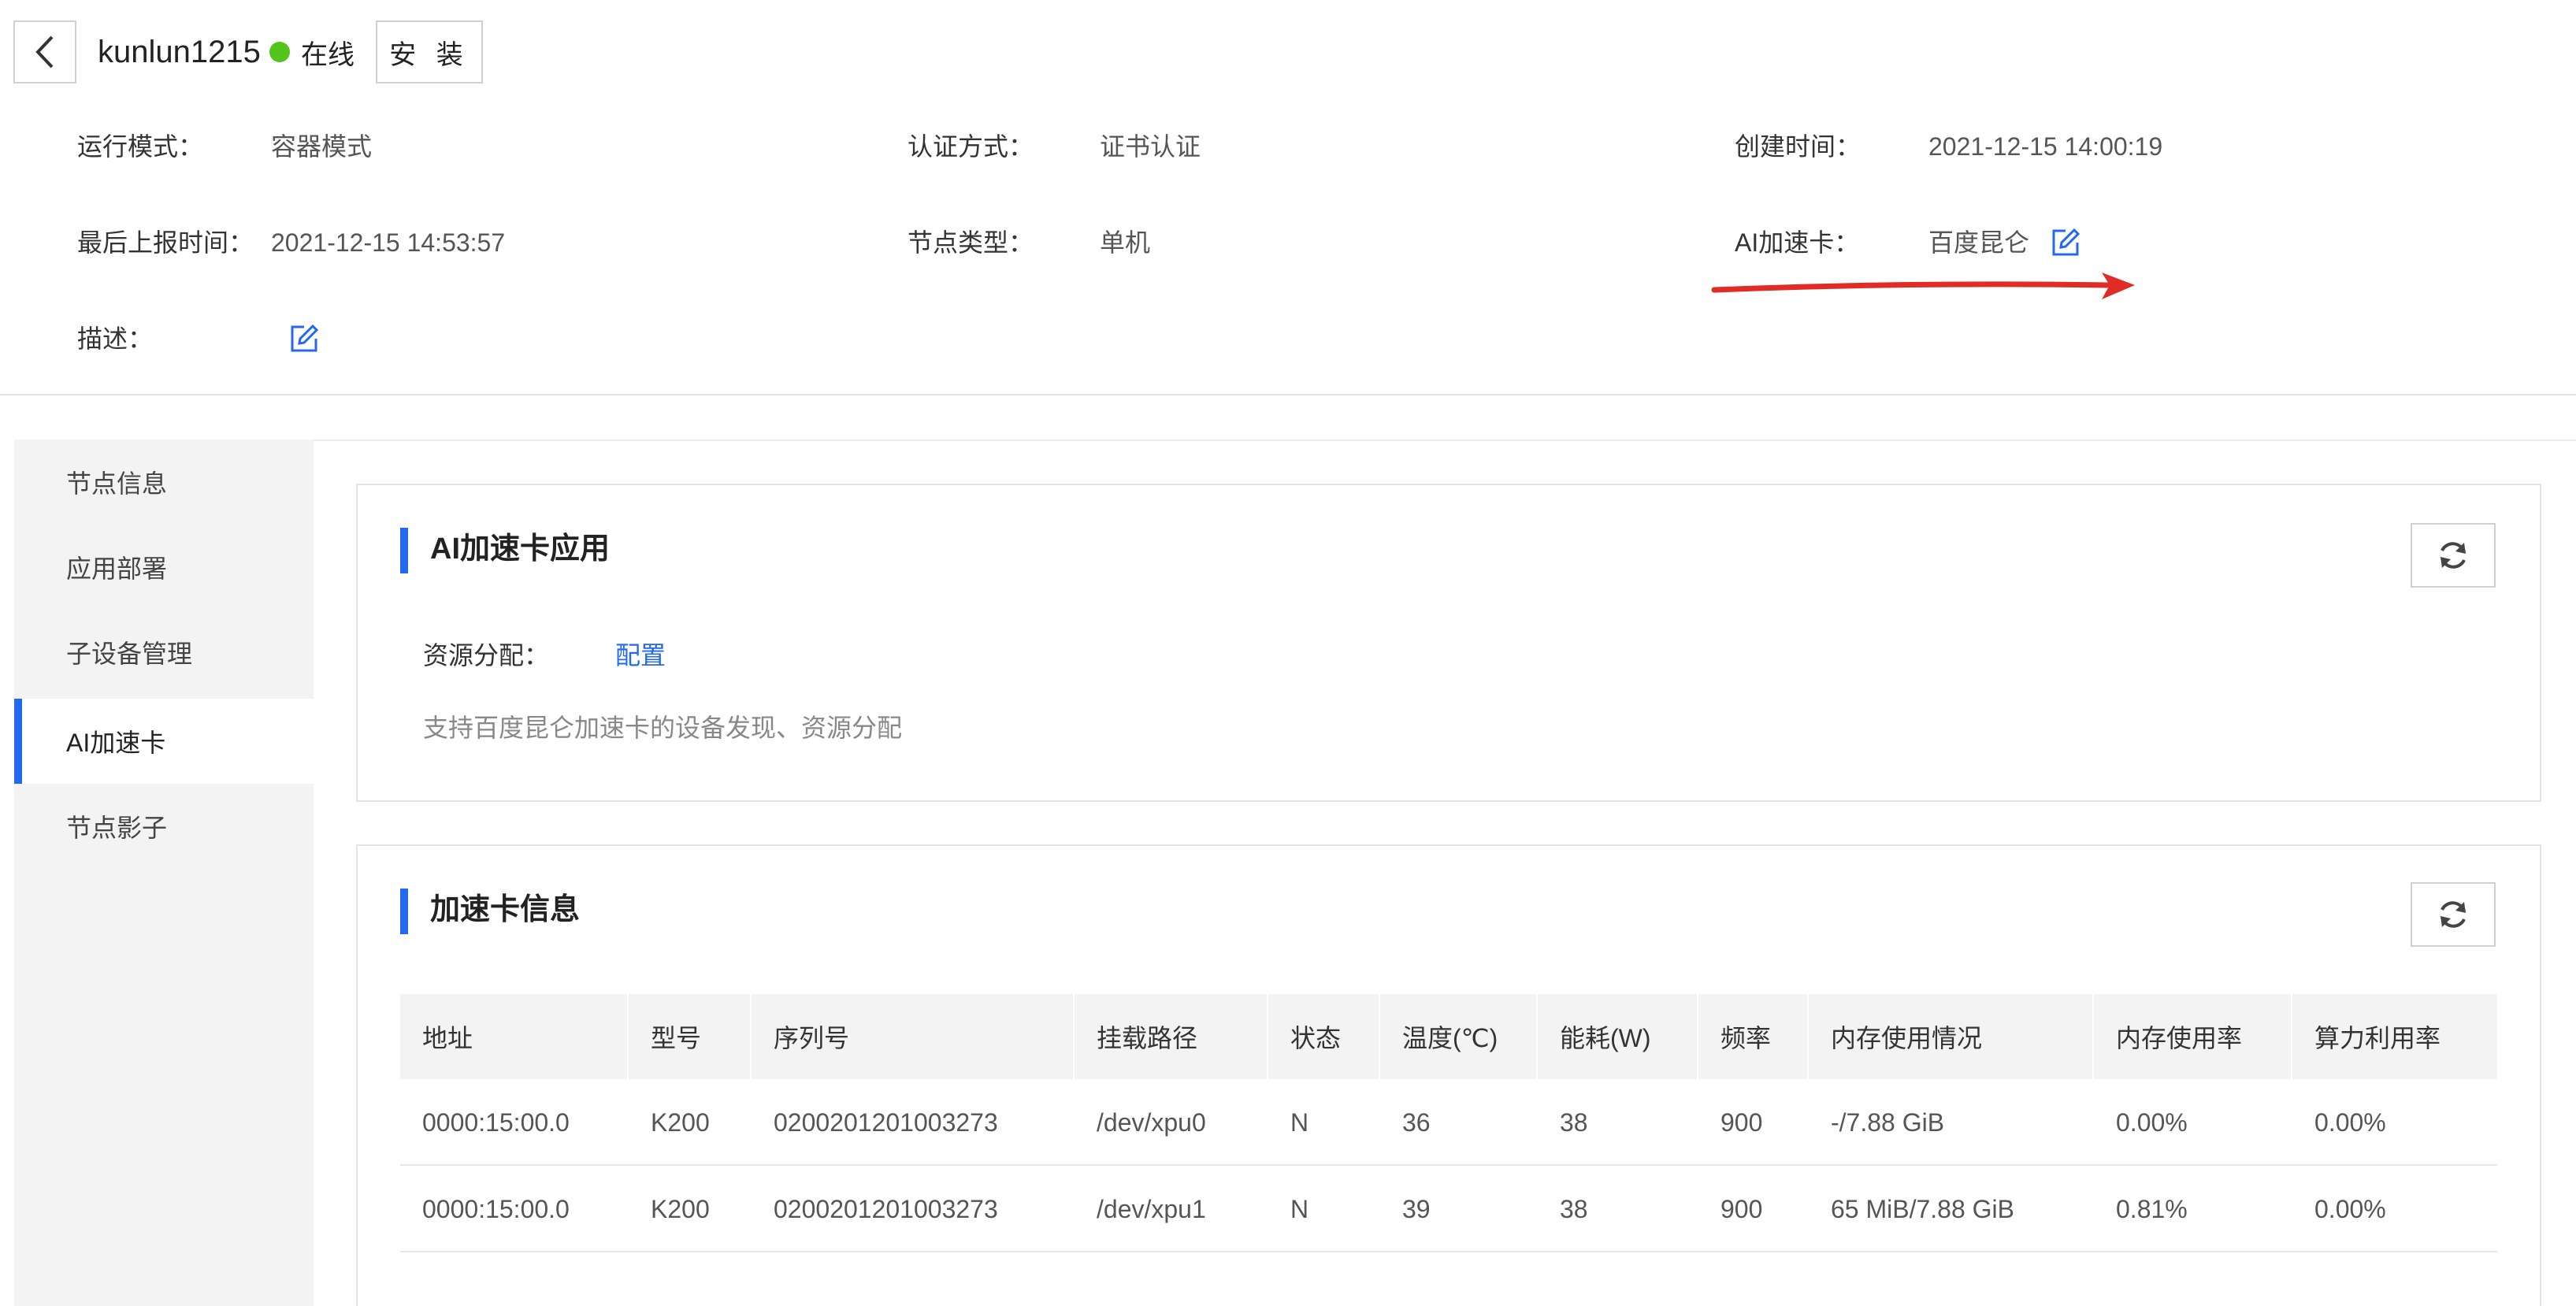 The width and height of the screenshot is (2576, 1306). Describe the element at coordinates (164, 826) in the screenshot. I see `sidebar-item-node-shadow: 节点影子` at that location.